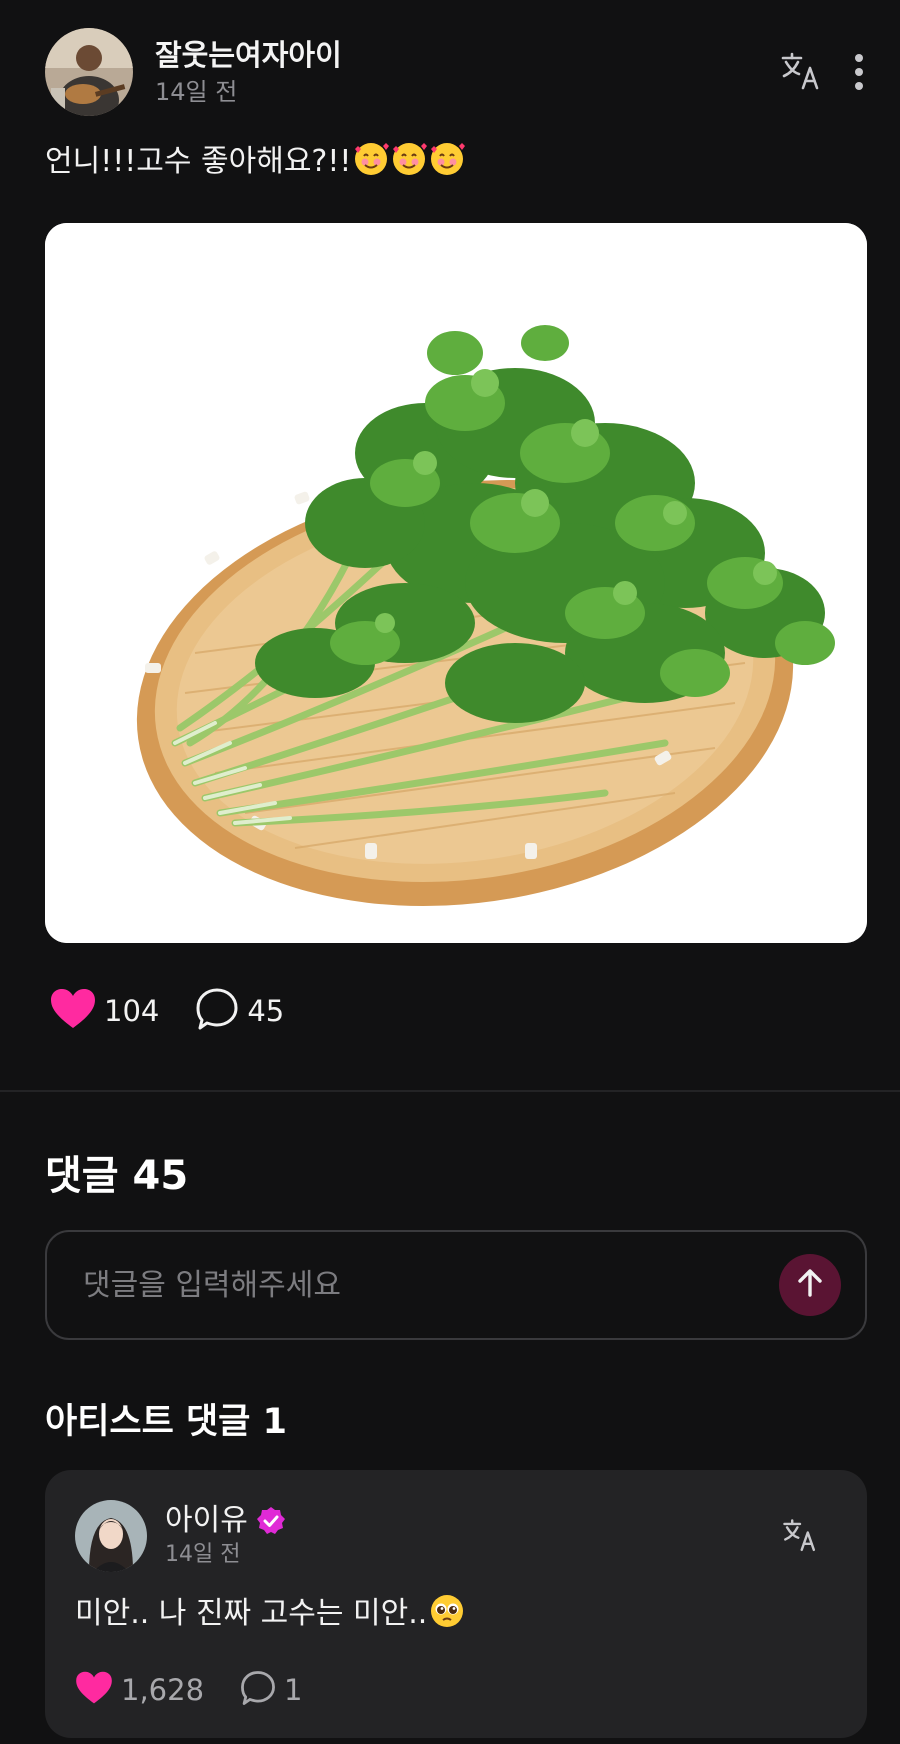 The image size is (900, 1744). Describe the element at coordinates (456, 1536) in the screenshot. I see `artist-comment-header: 아이유 14일 전` at that location.